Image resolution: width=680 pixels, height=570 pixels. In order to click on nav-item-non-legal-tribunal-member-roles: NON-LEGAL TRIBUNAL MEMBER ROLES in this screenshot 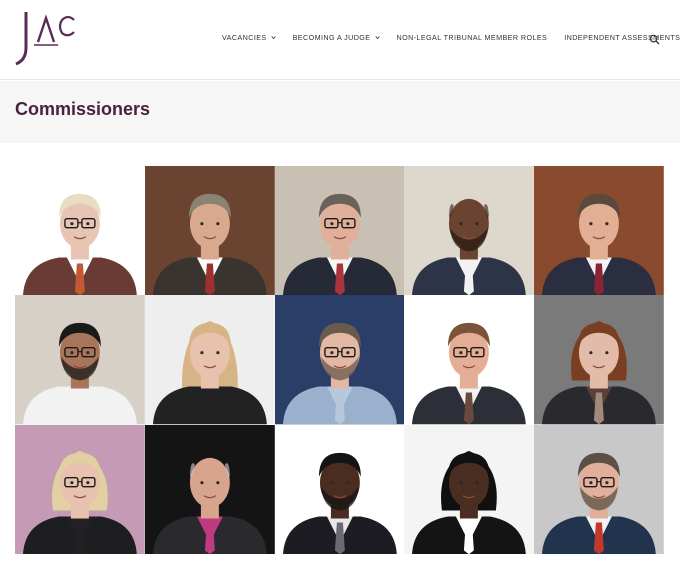, I will do `click(472, 37)`.